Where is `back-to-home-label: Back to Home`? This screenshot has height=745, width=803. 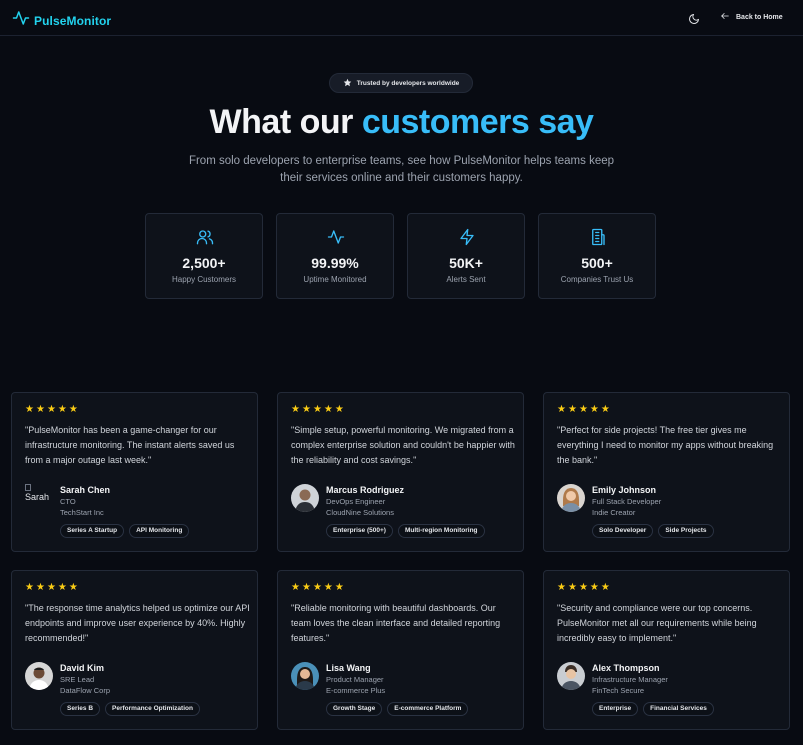
back-to-home-label: Back to Home is located at coordinates (759, 17).